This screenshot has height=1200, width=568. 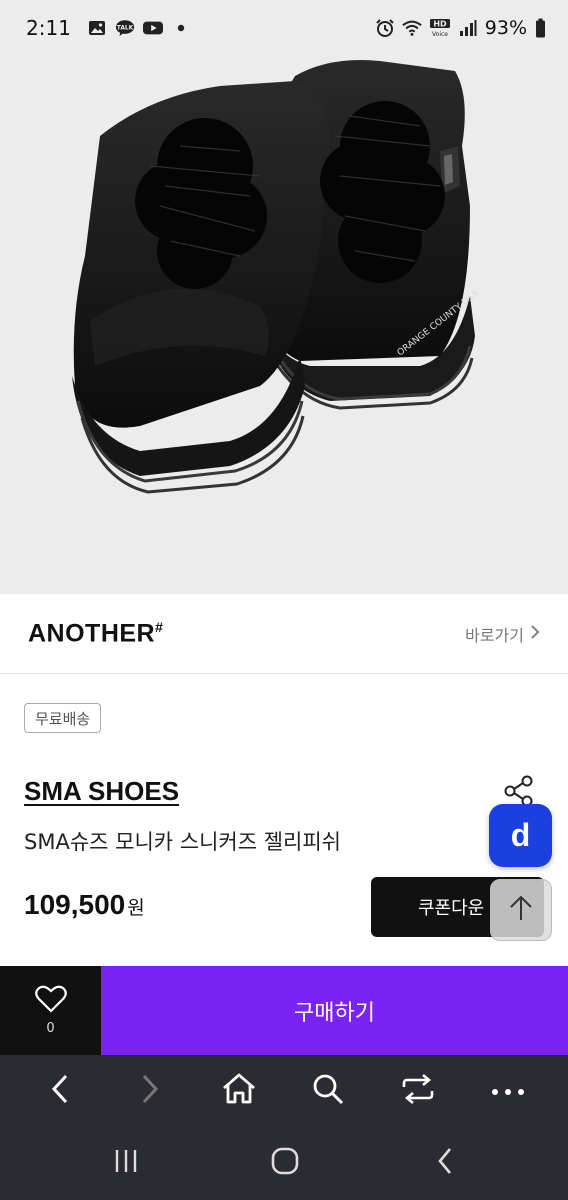 I want to click on purchase-bar: 0 구매하기, so click(x=284, y=1010).